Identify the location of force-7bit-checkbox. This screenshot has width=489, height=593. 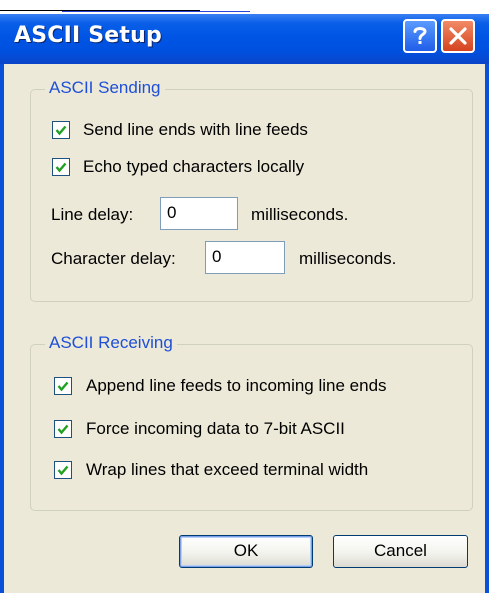
(63, 429).